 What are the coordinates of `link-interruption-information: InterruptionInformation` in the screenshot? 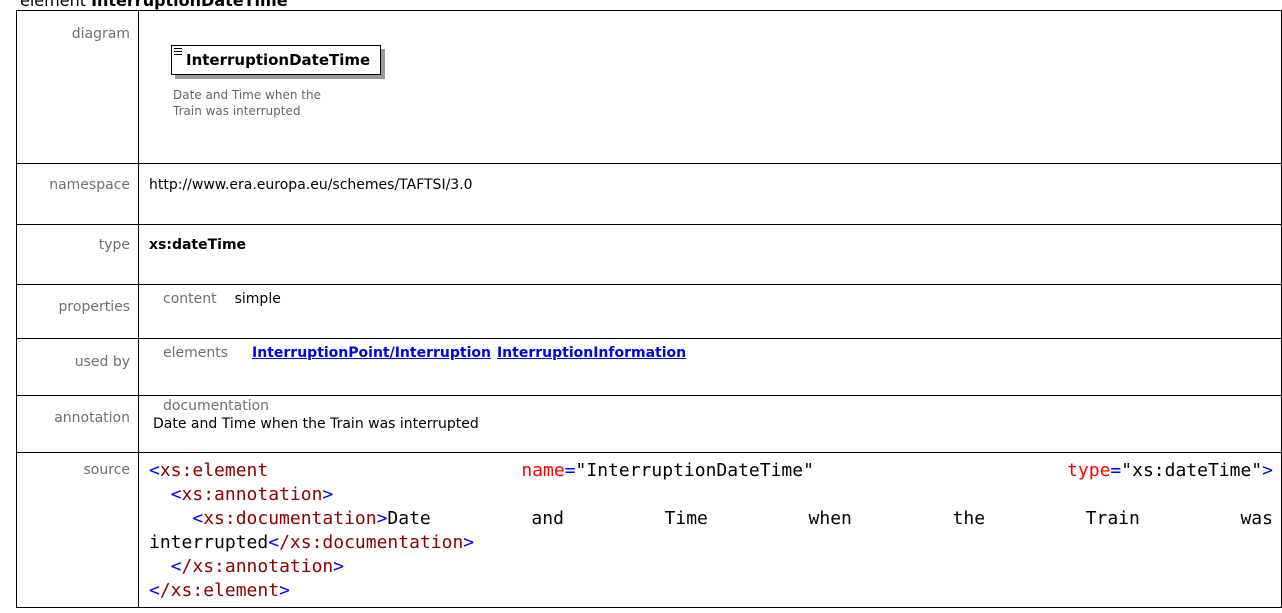 It's located at (591, 353).